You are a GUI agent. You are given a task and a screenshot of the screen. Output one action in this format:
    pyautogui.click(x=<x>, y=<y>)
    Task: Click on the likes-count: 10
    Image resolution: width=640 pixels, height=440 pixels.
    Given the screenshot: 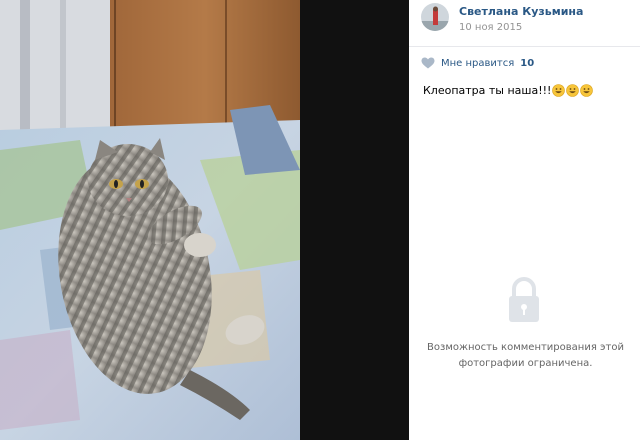 What is the action you would take?
    pyautogui.click(x=527, y=63)
    